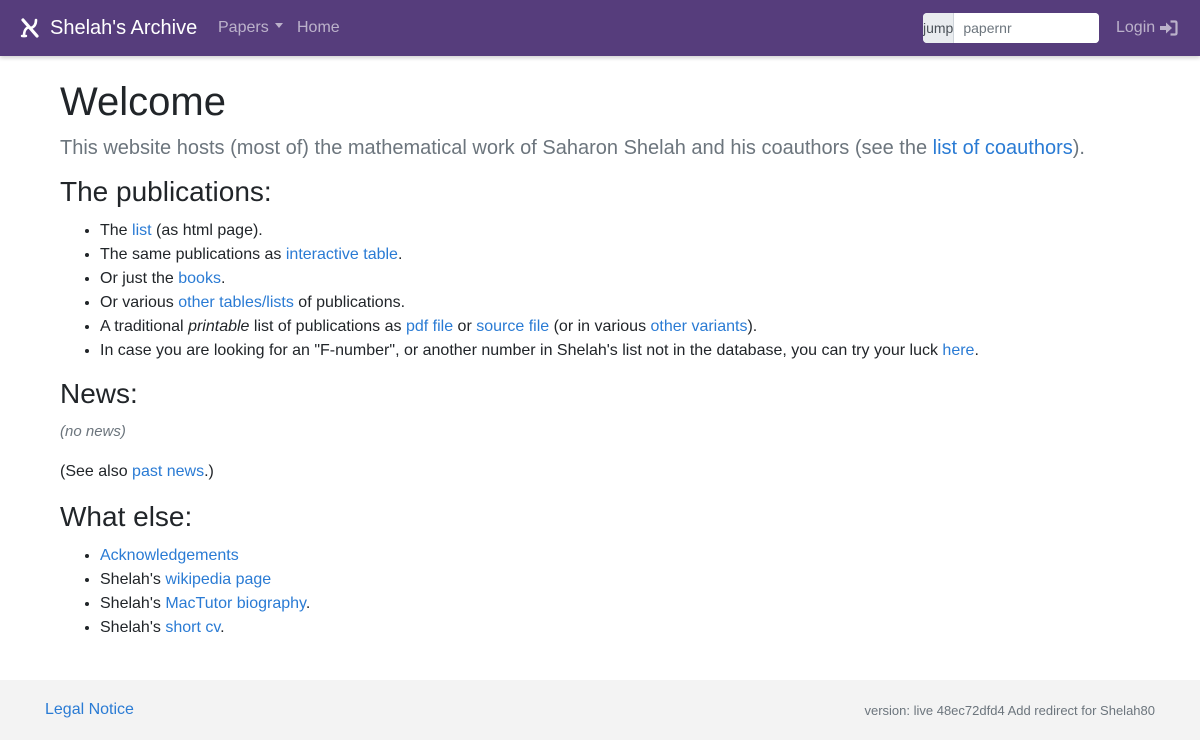  I want to click on jump-to-label: jump to, so click(939, 28).